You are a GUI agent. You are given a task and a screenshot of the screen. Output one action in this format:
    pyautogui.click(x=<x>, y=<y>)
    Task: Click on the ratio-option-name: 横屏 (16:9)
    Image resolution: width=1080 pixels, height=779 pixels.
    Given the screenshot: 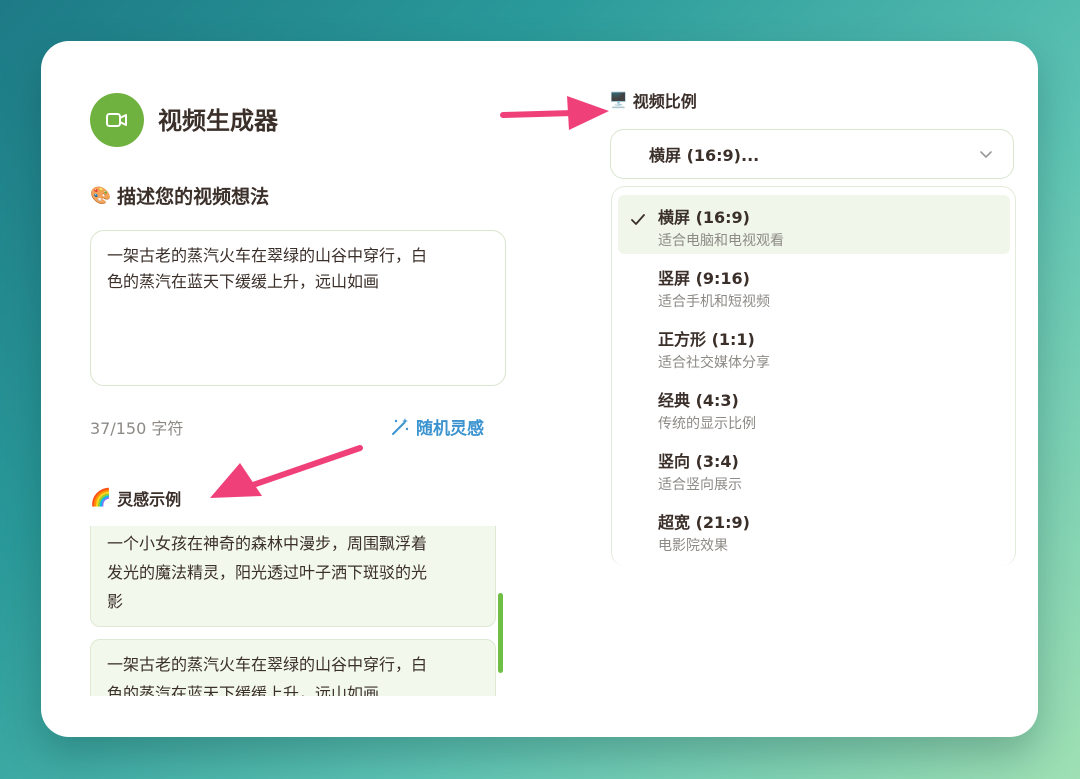 What is the action you would take?
    pyautogui.click(x=704, y=217)
    